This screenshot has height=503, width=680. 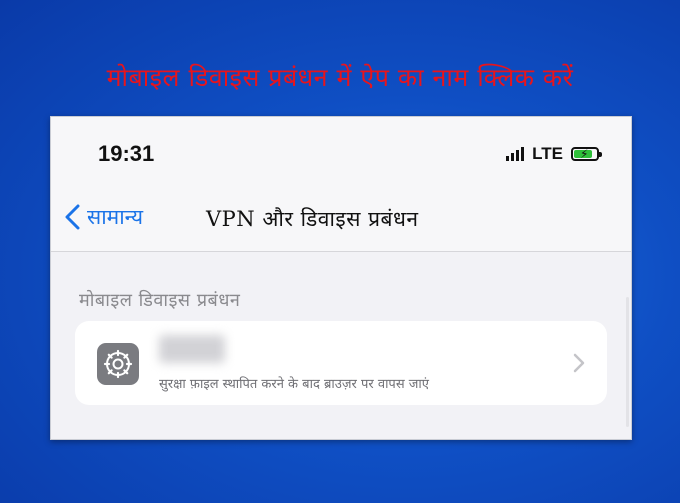 I want to click on scrollbar, so click(x=627, y=362).